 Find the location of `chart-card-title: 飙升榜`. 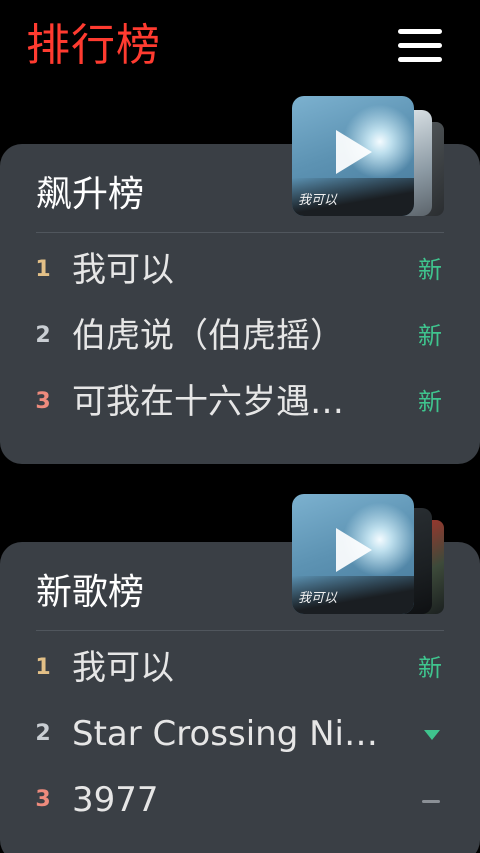

chart-card-title: 飙升榜 is located at coordinates (90, 194).